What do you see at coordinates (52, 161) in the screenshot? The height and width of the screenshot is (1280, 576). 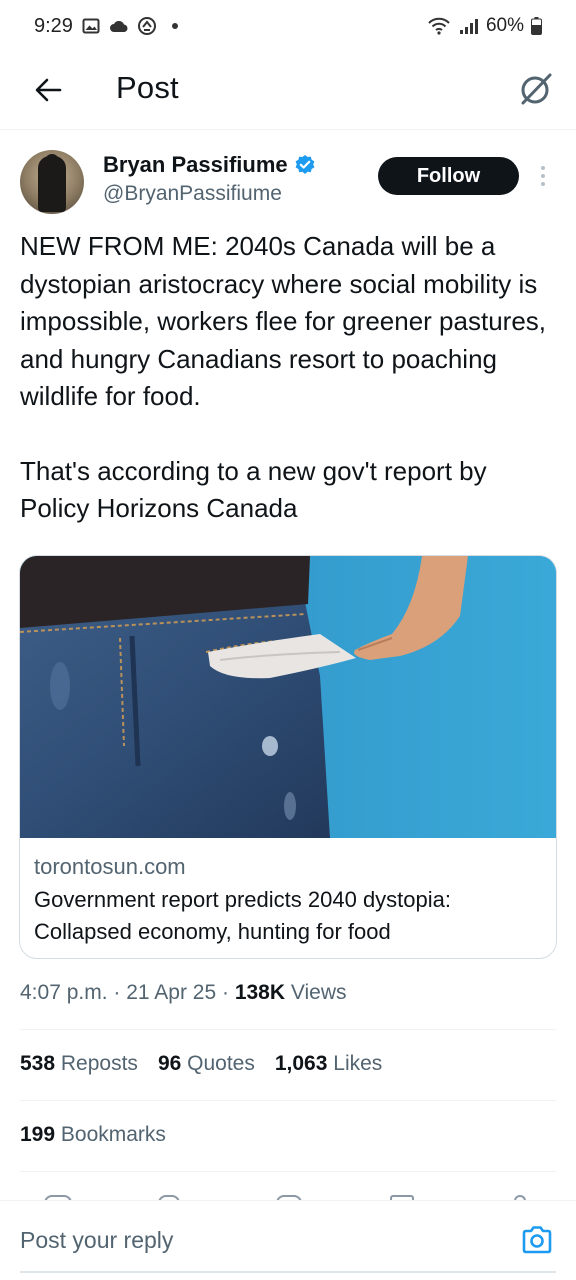 I see `avatar-head` at bounding box center [52, 161].